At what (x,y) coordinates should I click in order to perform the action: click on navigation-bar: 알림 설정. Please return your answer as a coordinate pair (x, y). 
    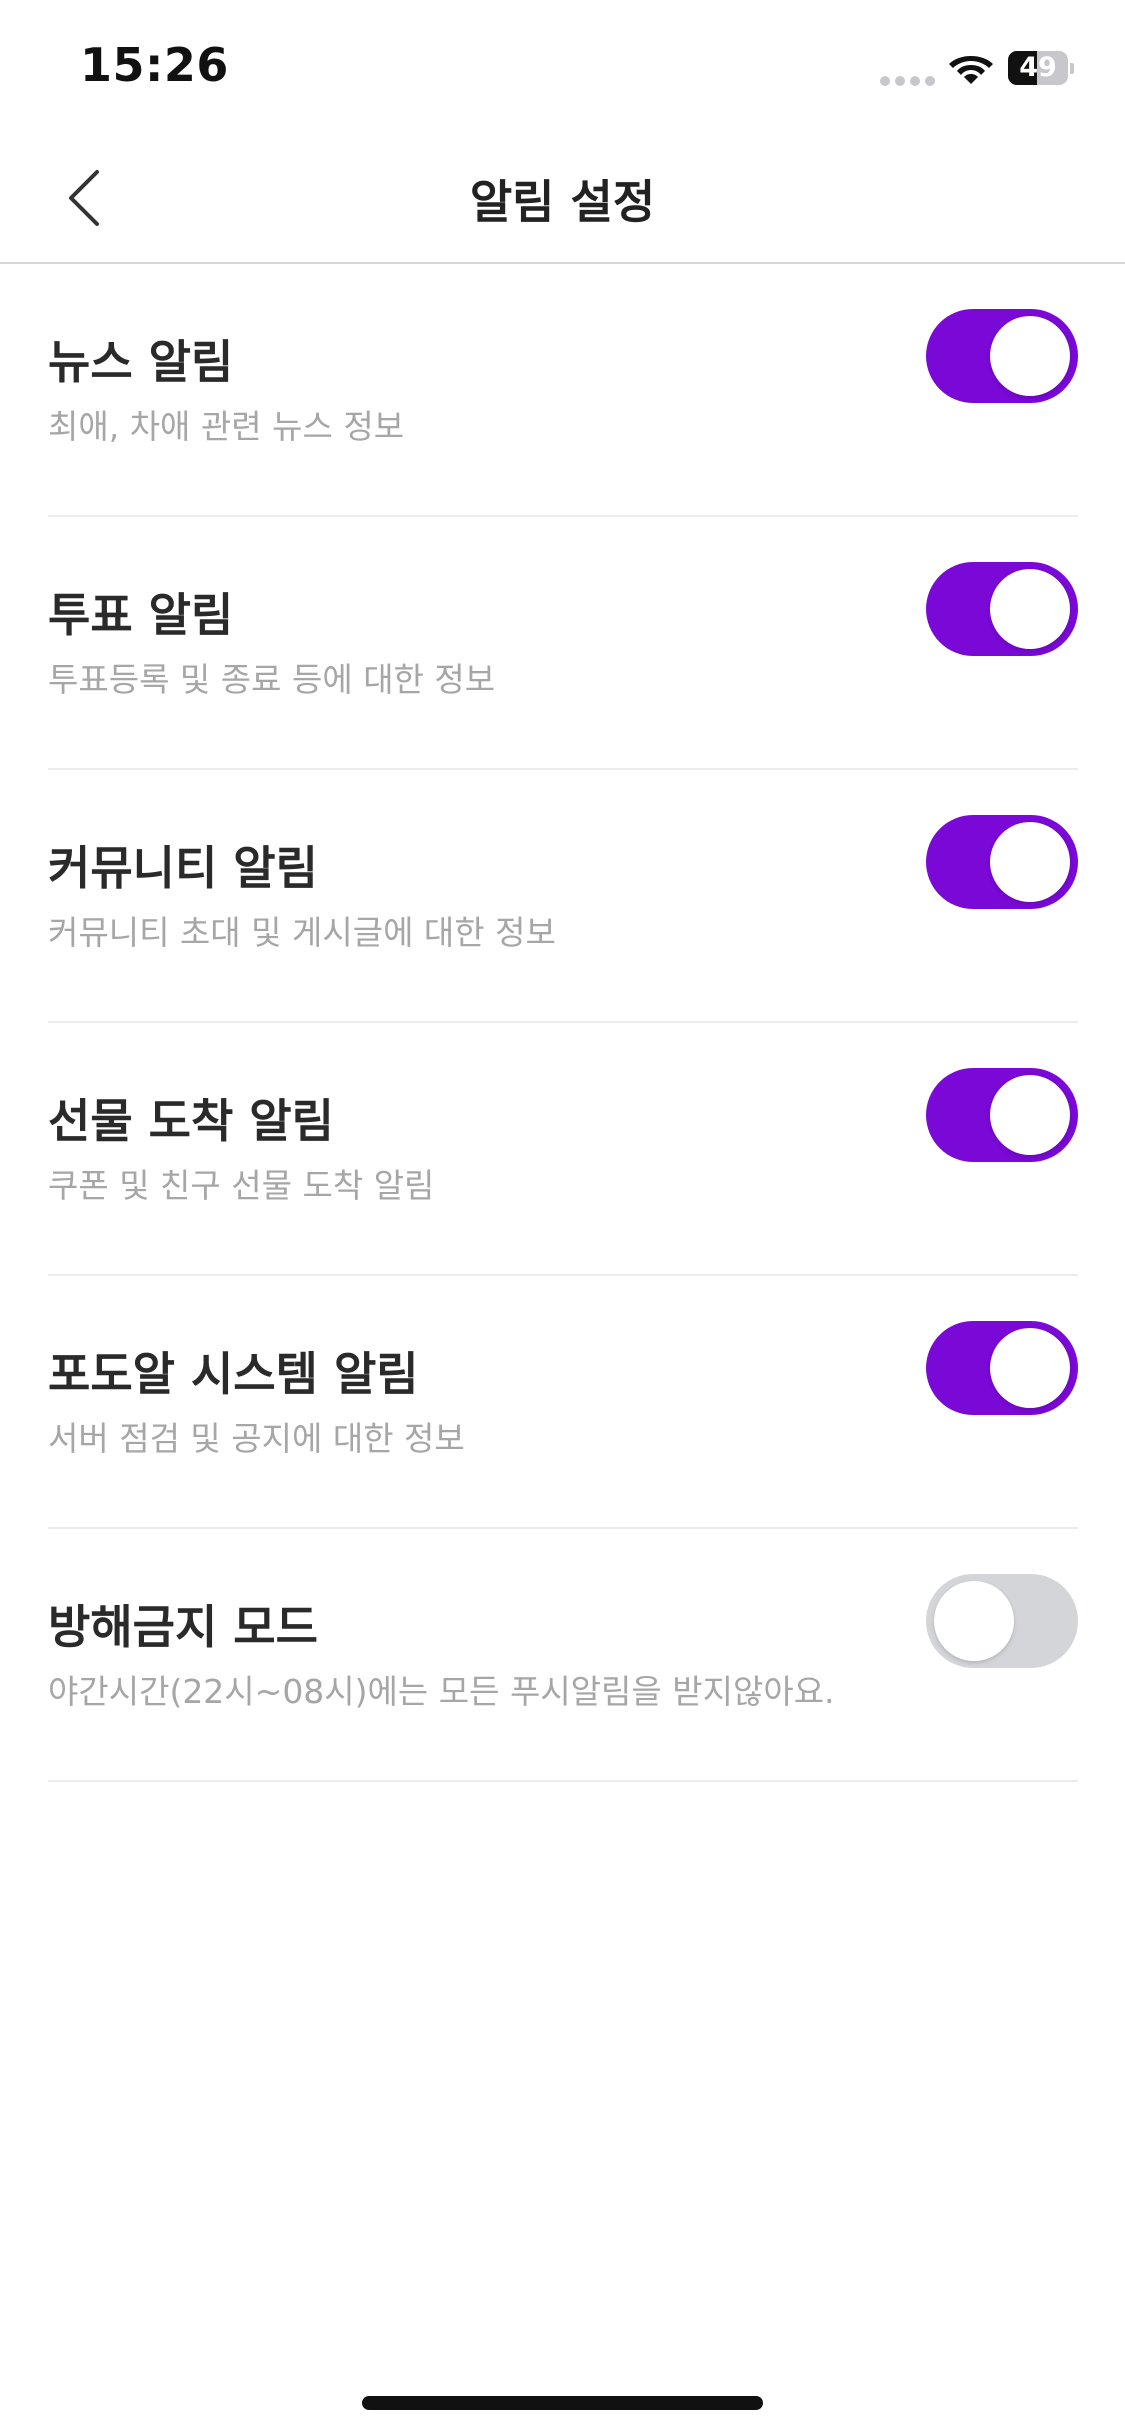
    Looking at the image, I should click on (562, 198).